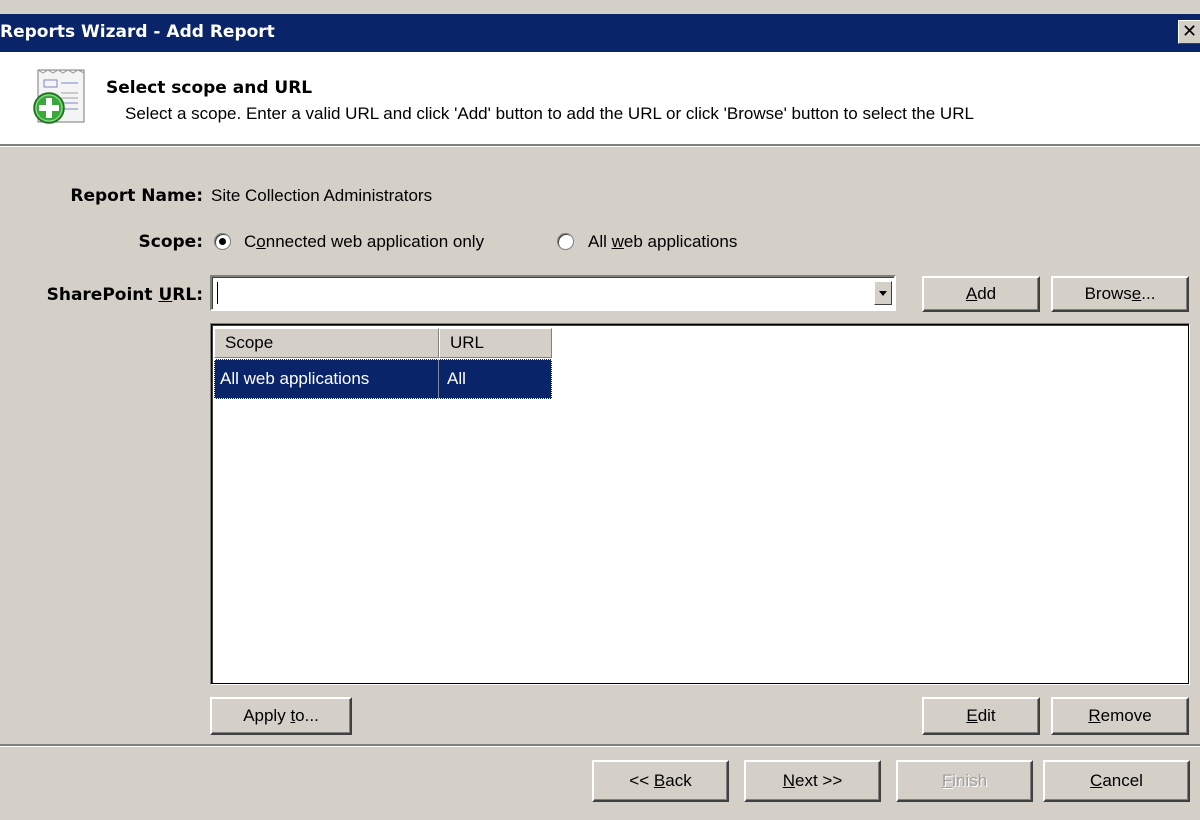  I want to click on cell-divider, so click(438, 379).